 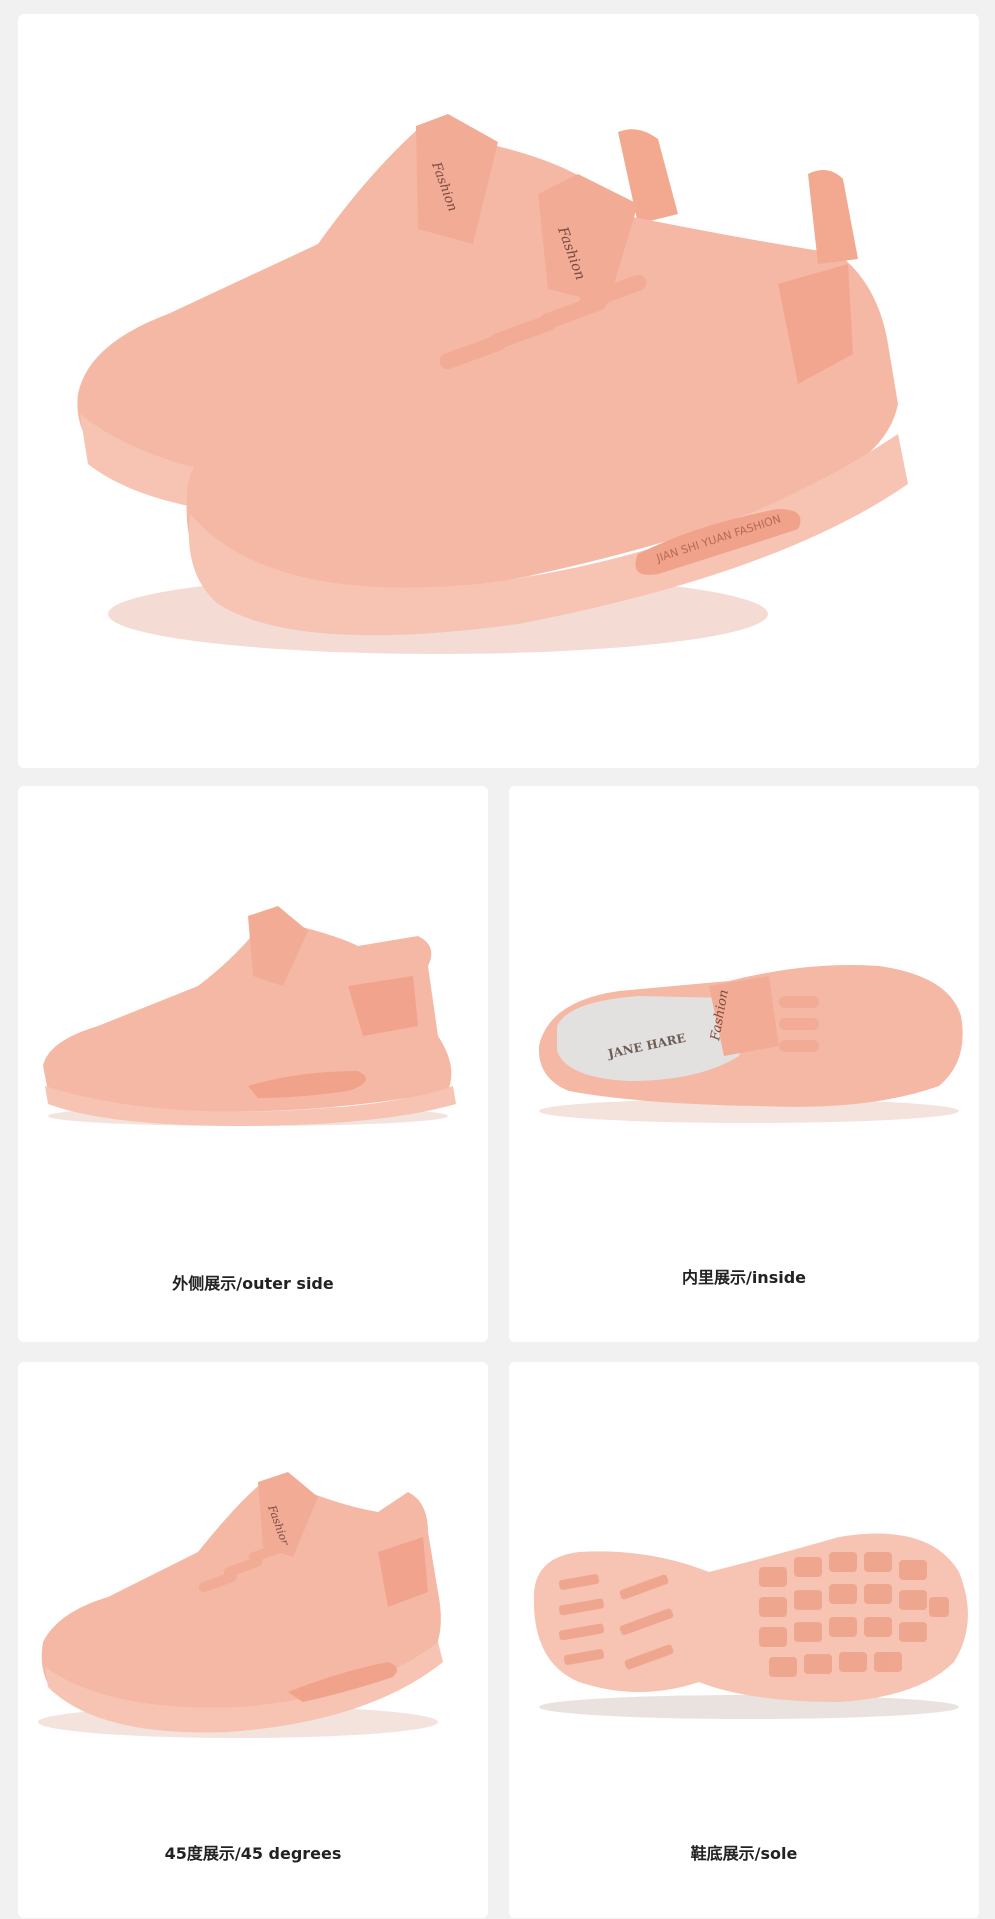 I want to click on outer-side-caption: 外侧展示/outer side, so click(x=253, y=1283).